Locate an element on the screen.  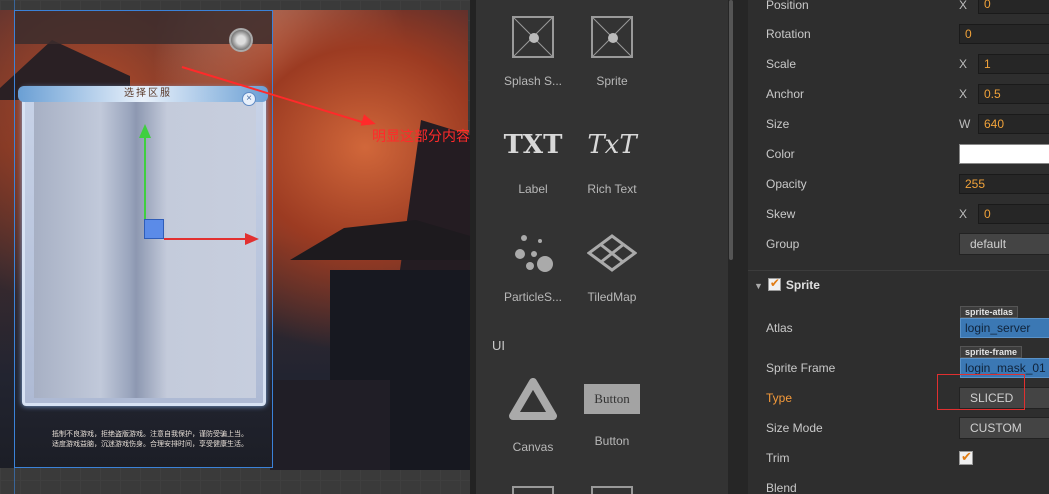
canvas-icon is located at coordinates (533, 399).